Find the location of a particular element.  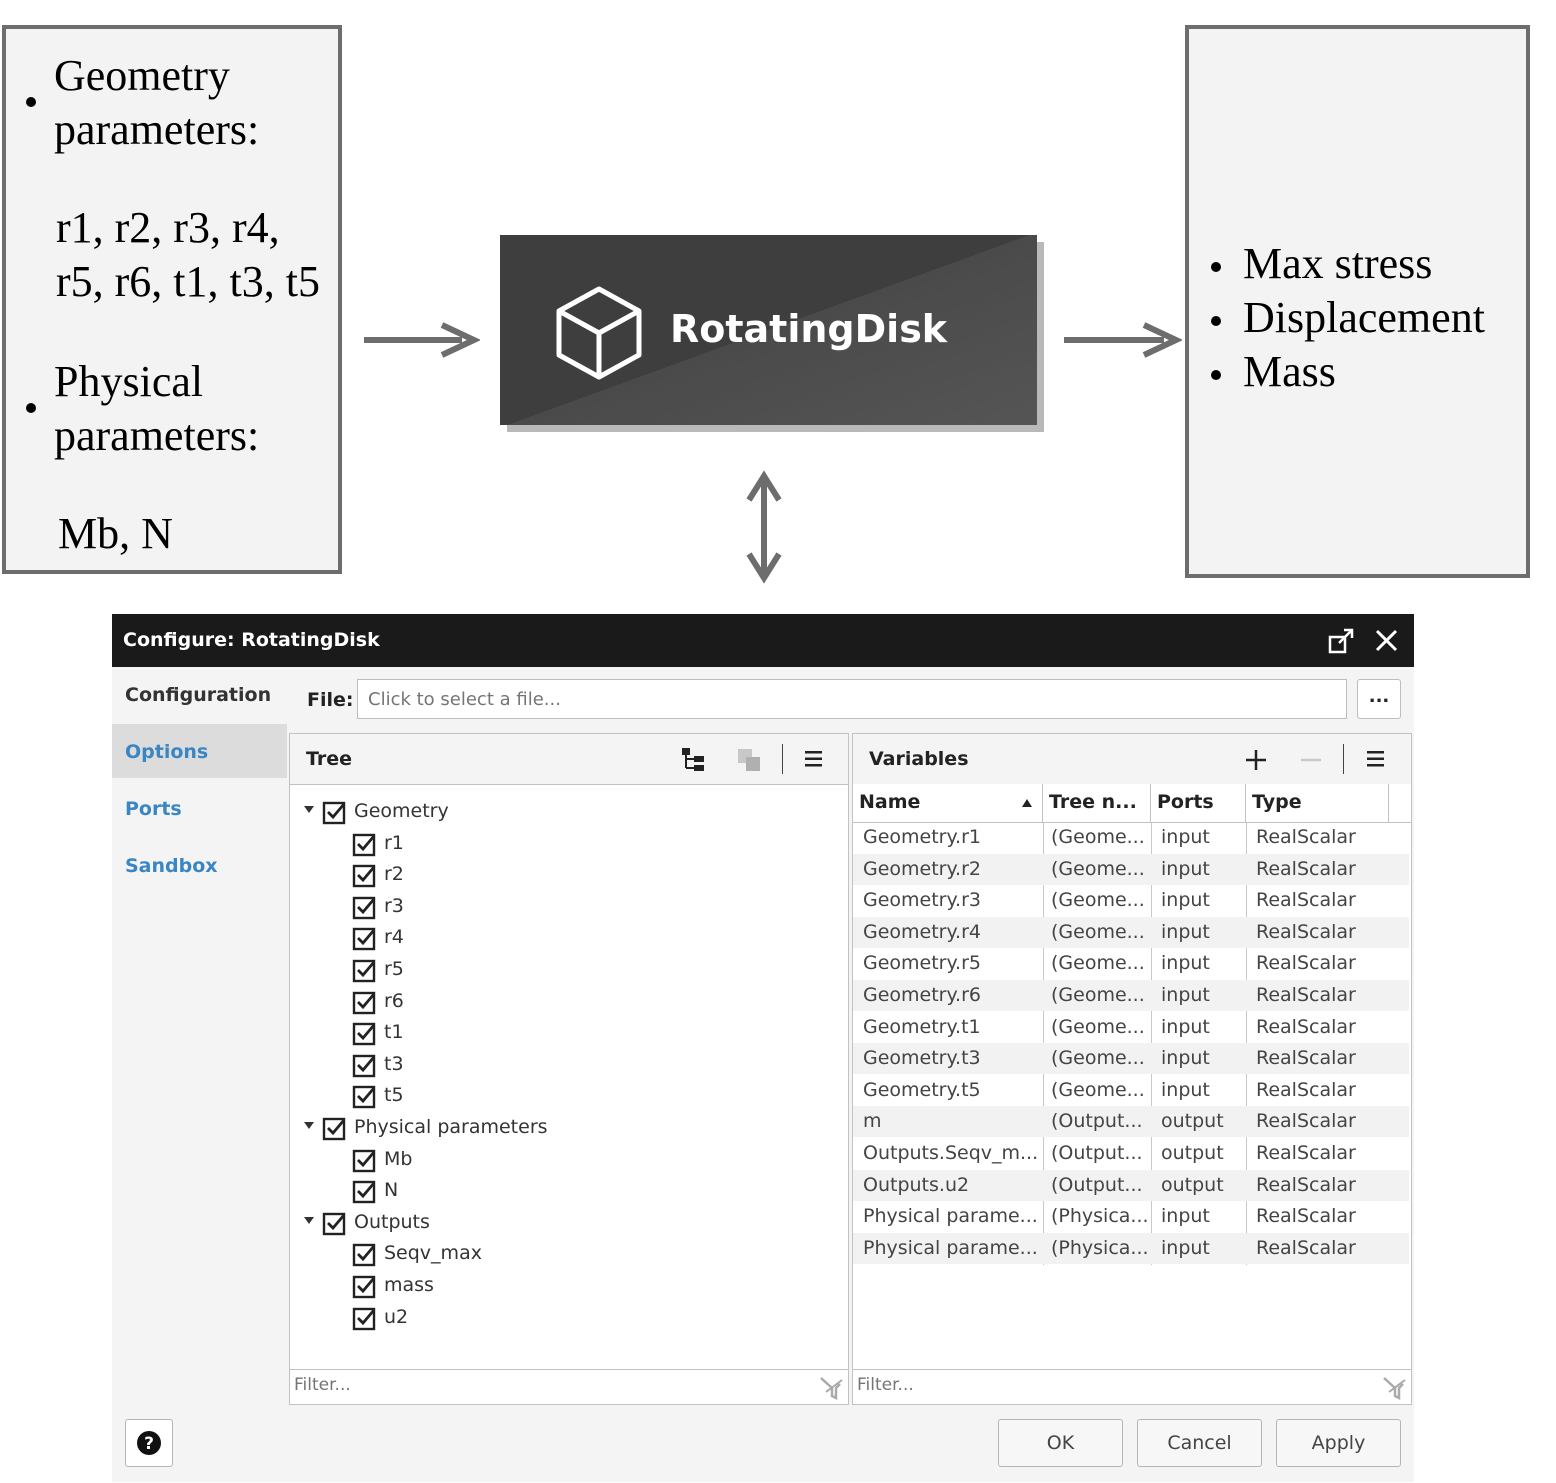

copy-icon is located at coordinates (750, 760).